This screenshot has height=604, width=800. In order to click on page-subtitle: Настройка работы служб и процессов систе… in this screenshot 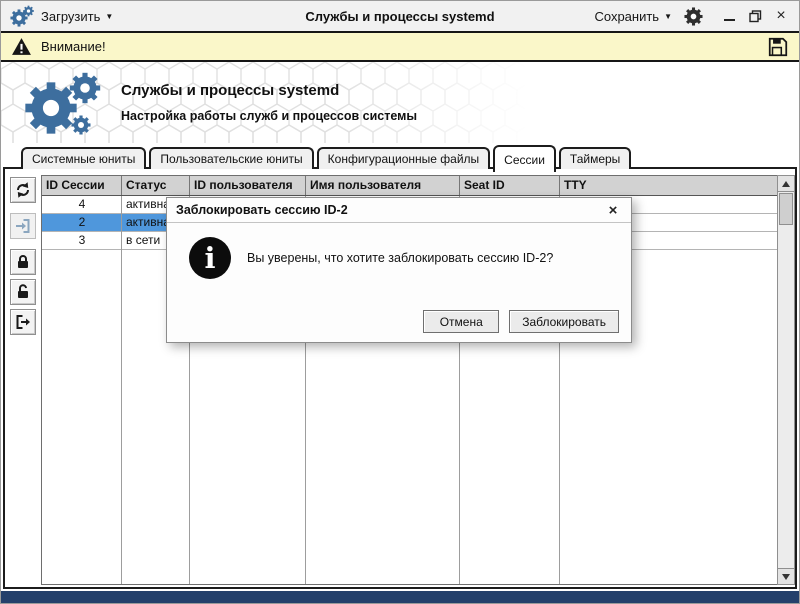, I will do `click(269, 116)`.